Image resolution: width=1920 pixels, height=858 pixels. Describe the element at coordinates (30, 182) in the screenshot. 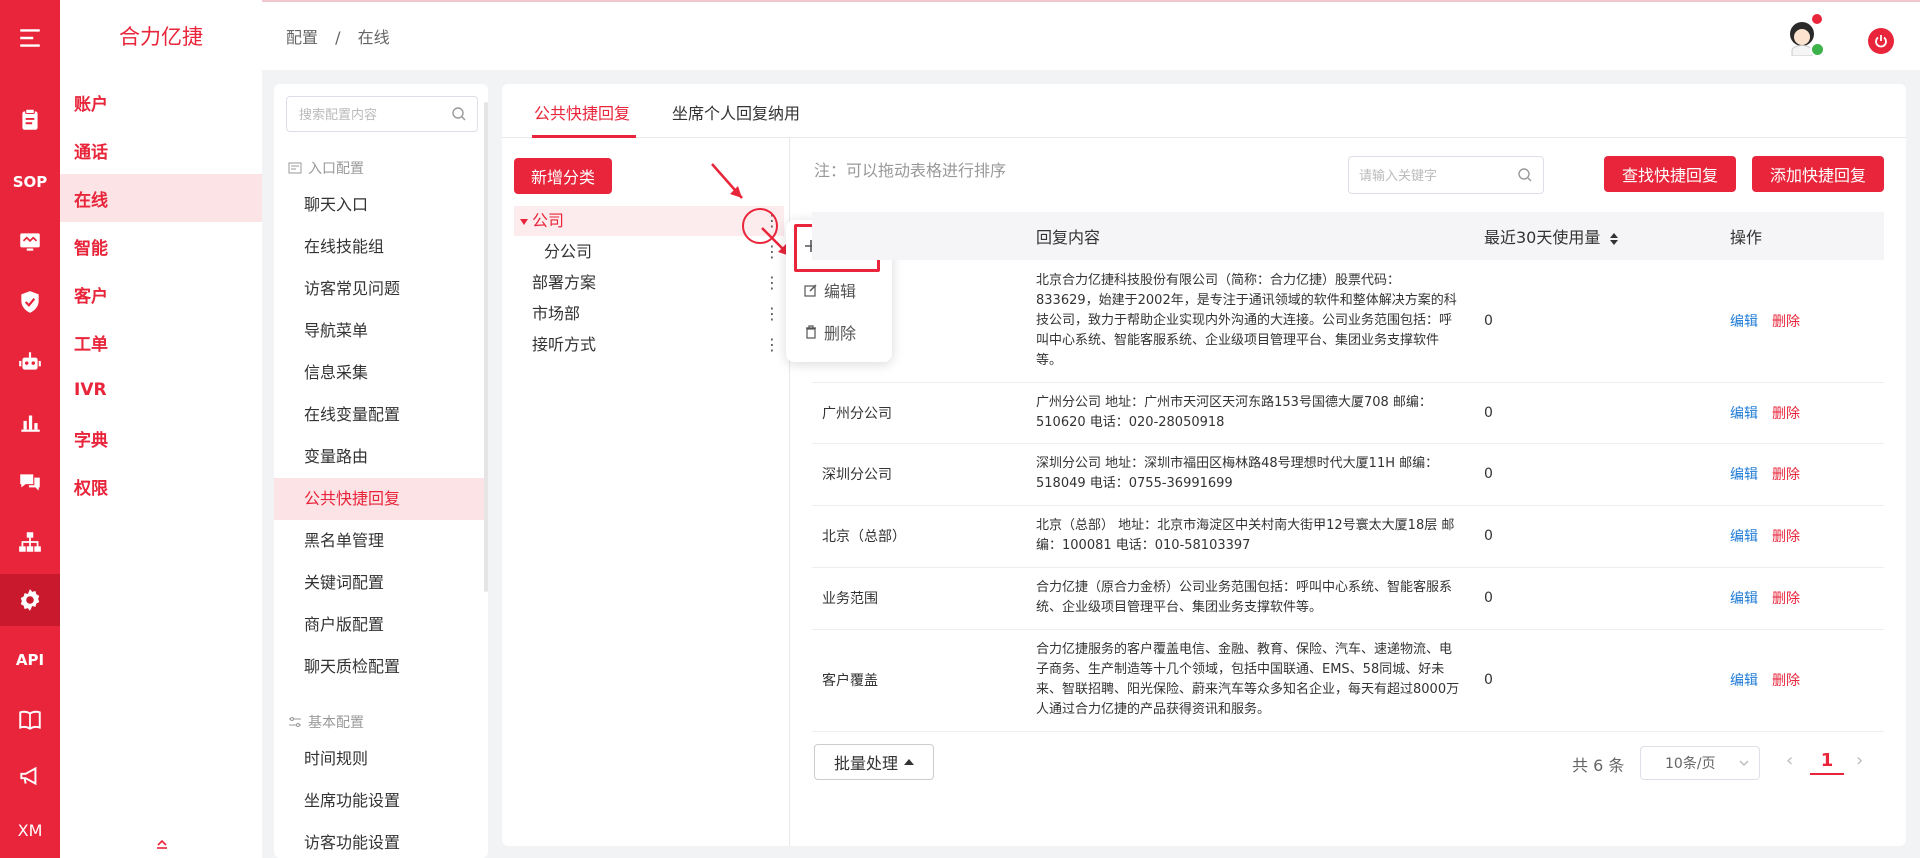

I see `sop-icon: SOP` at that location.